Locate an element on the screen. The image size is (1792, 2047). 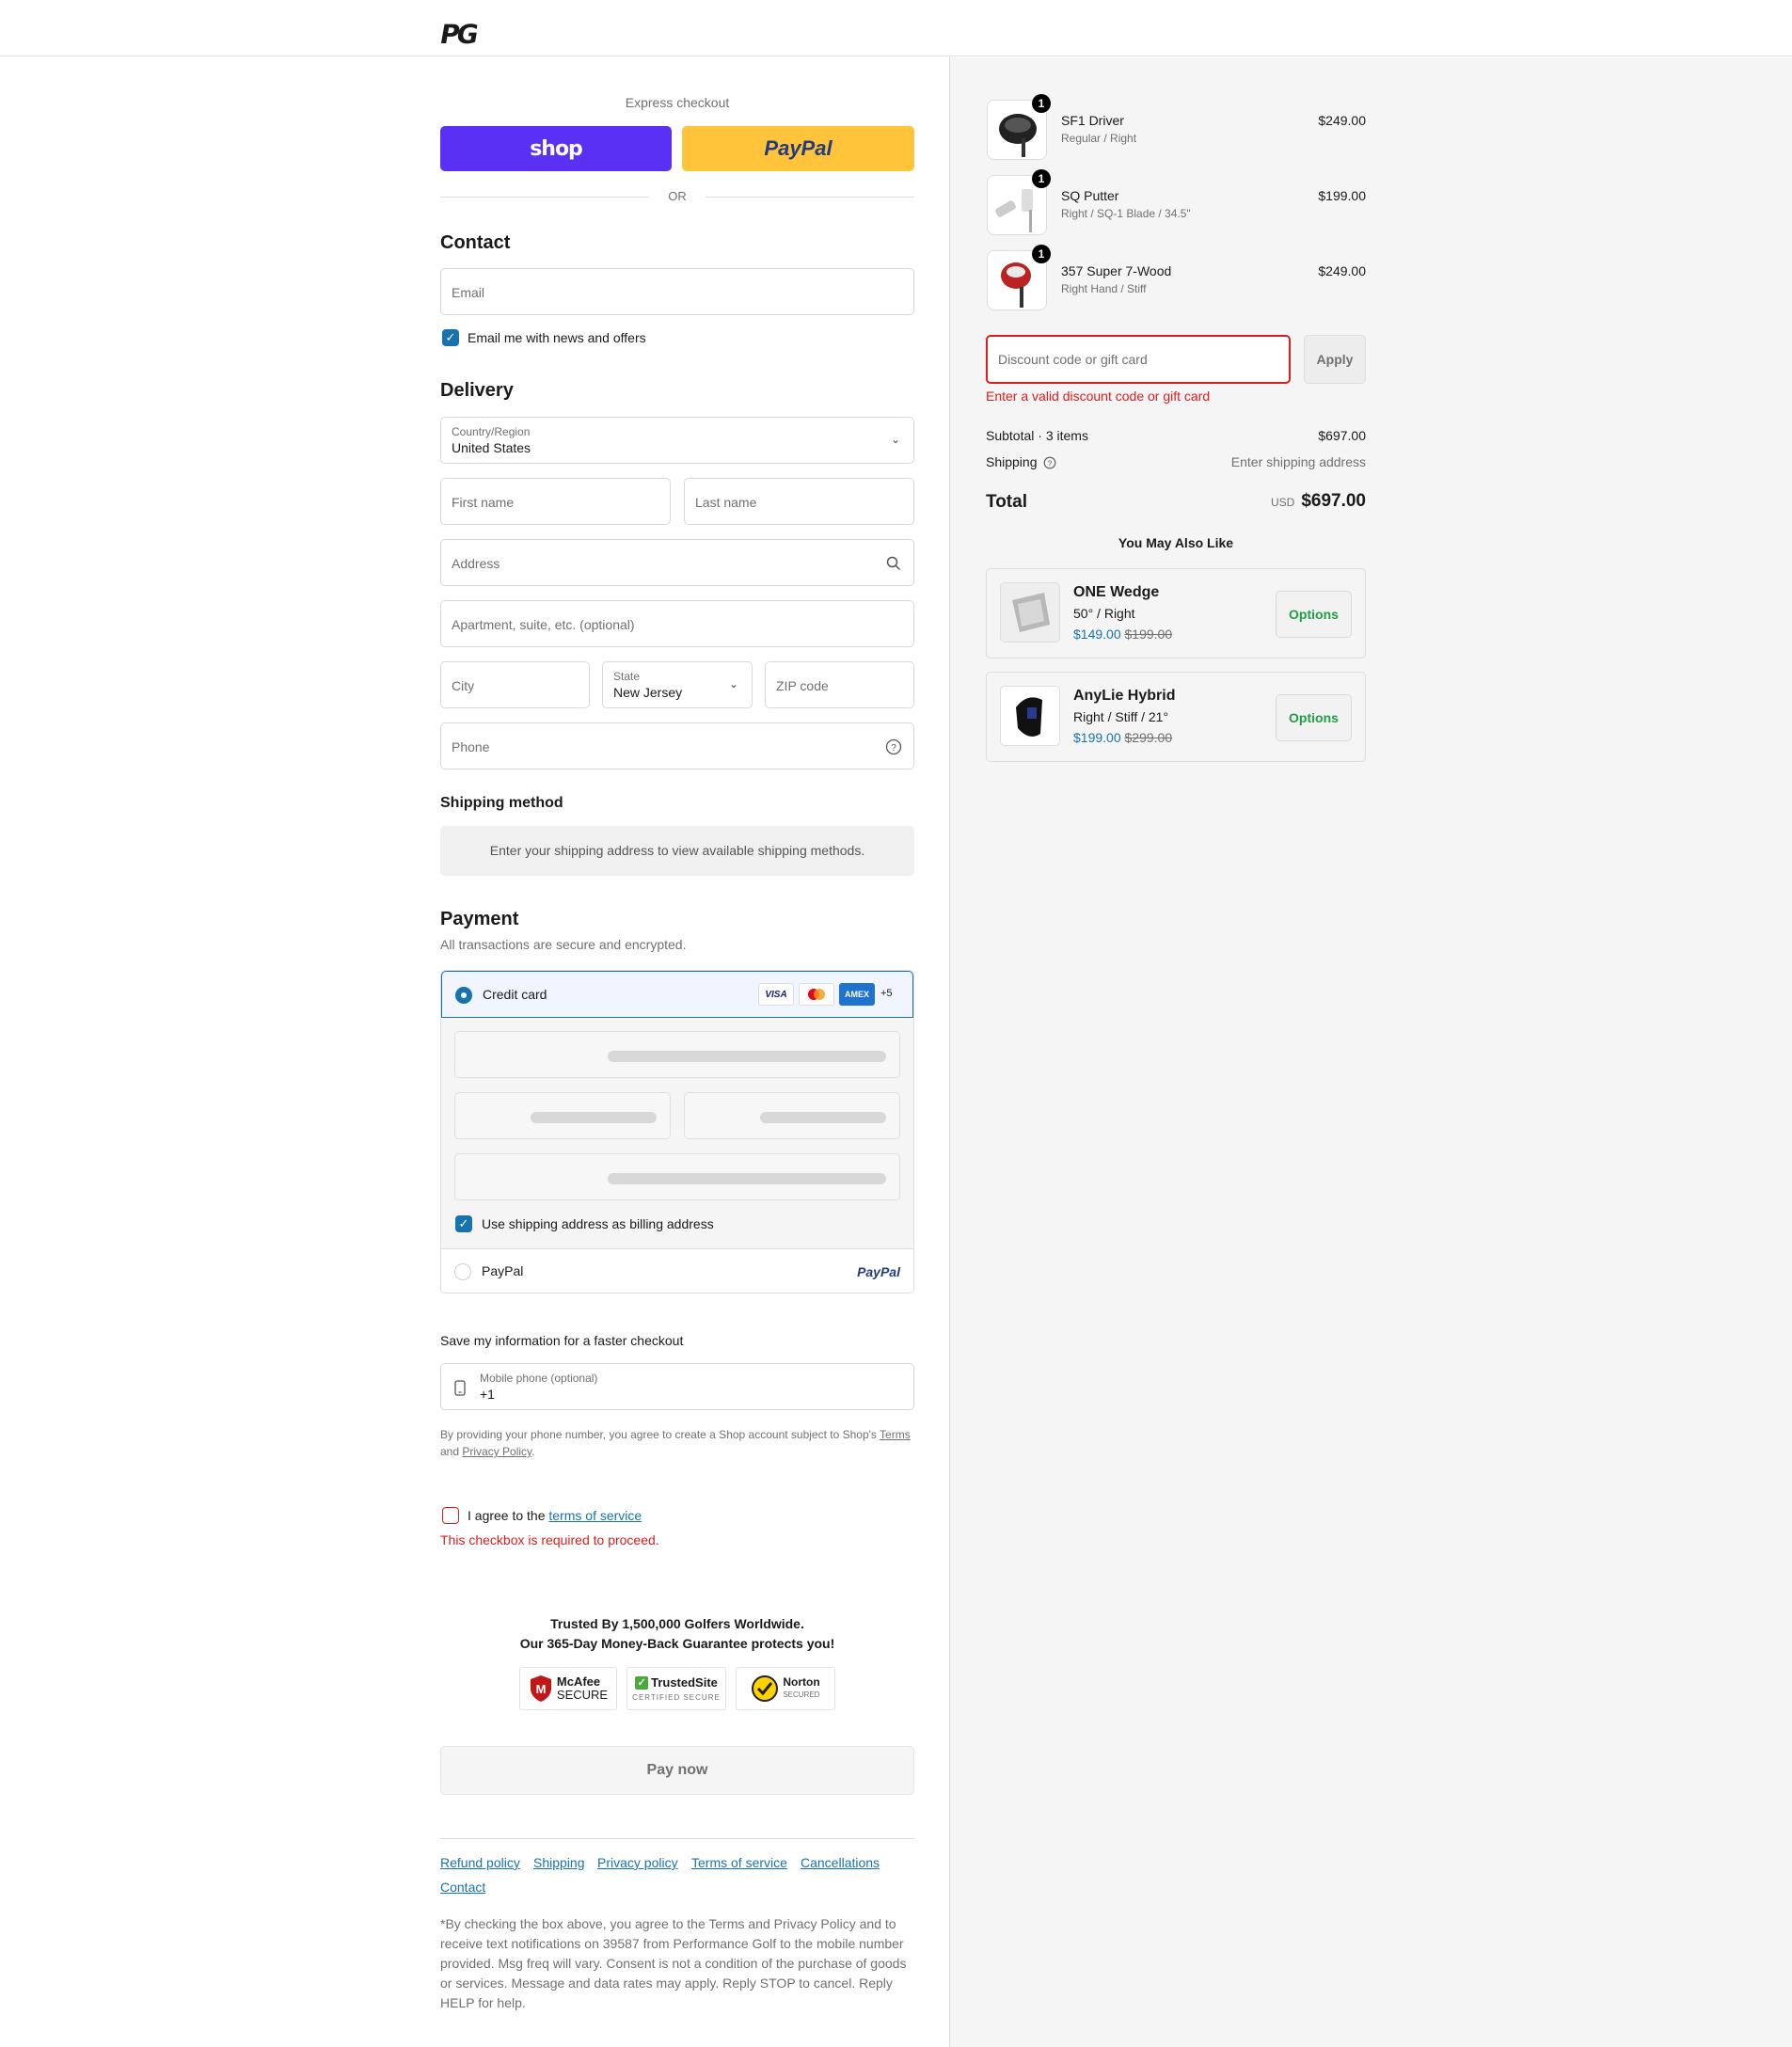
paypal-radio is located at coordinates (462, 1271).